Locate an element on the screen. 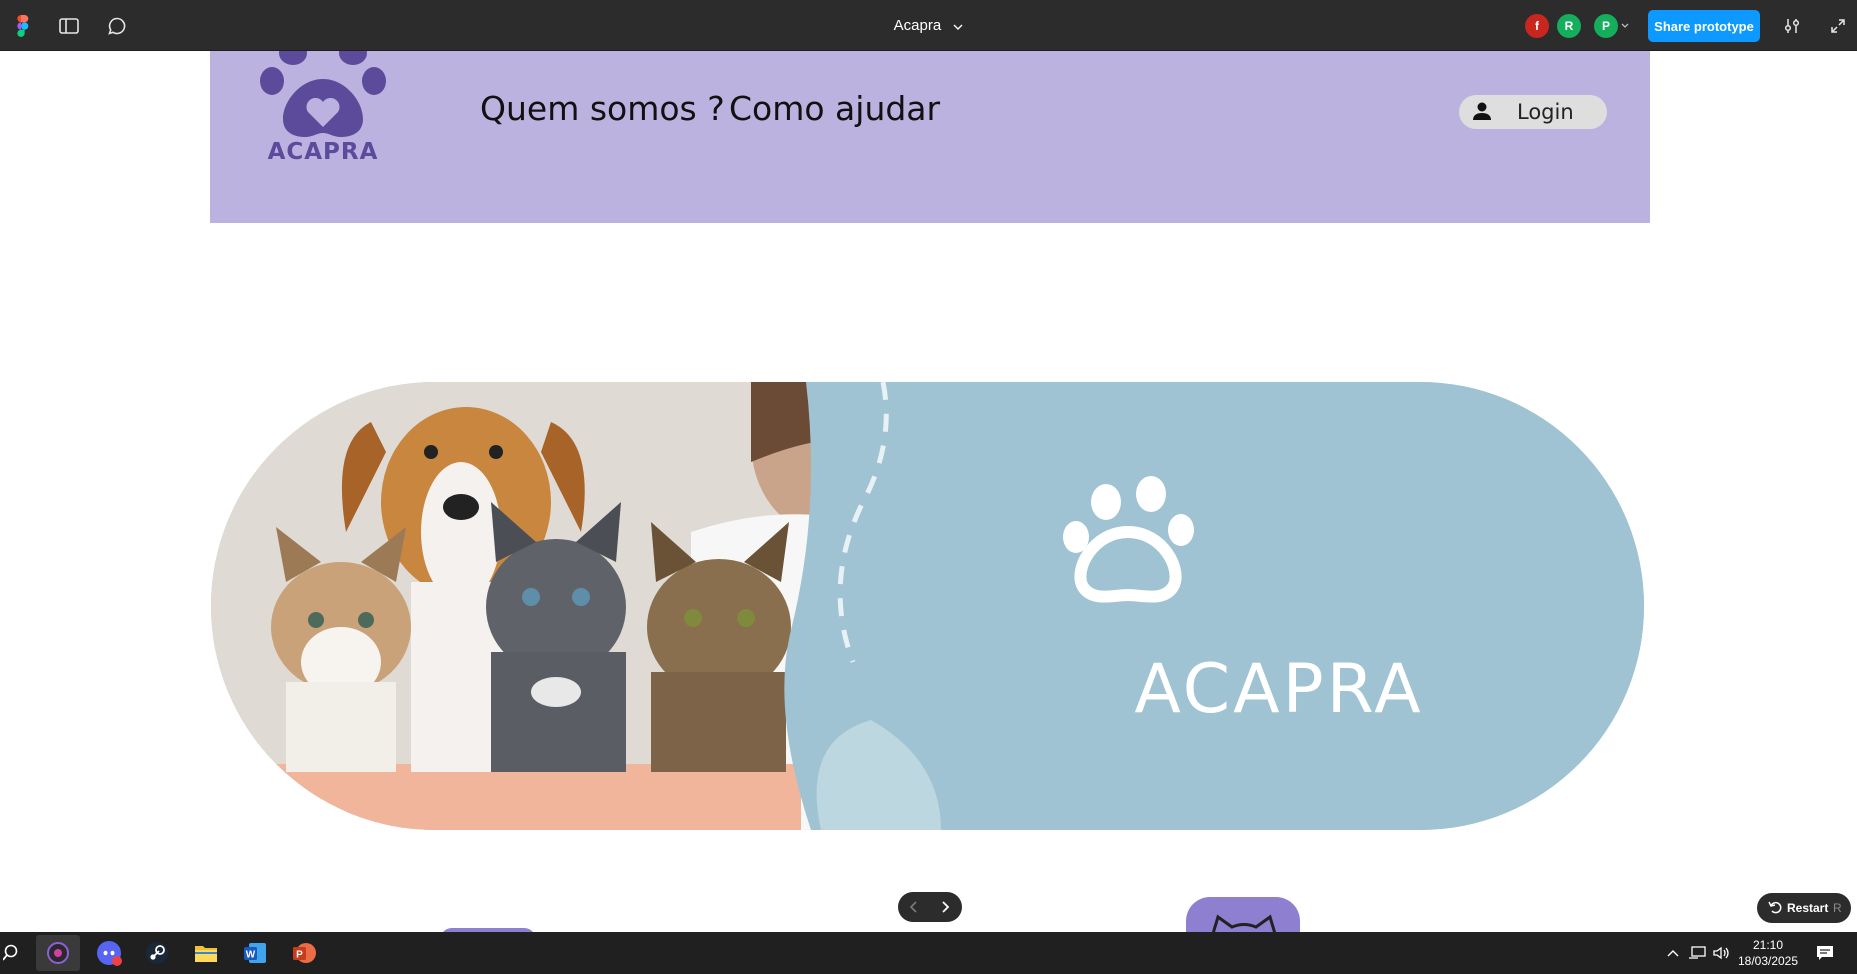 Image resolution: width=1857 pixels, height=974 pixels. paw-heart-icon is located at coordinates (323, 94).